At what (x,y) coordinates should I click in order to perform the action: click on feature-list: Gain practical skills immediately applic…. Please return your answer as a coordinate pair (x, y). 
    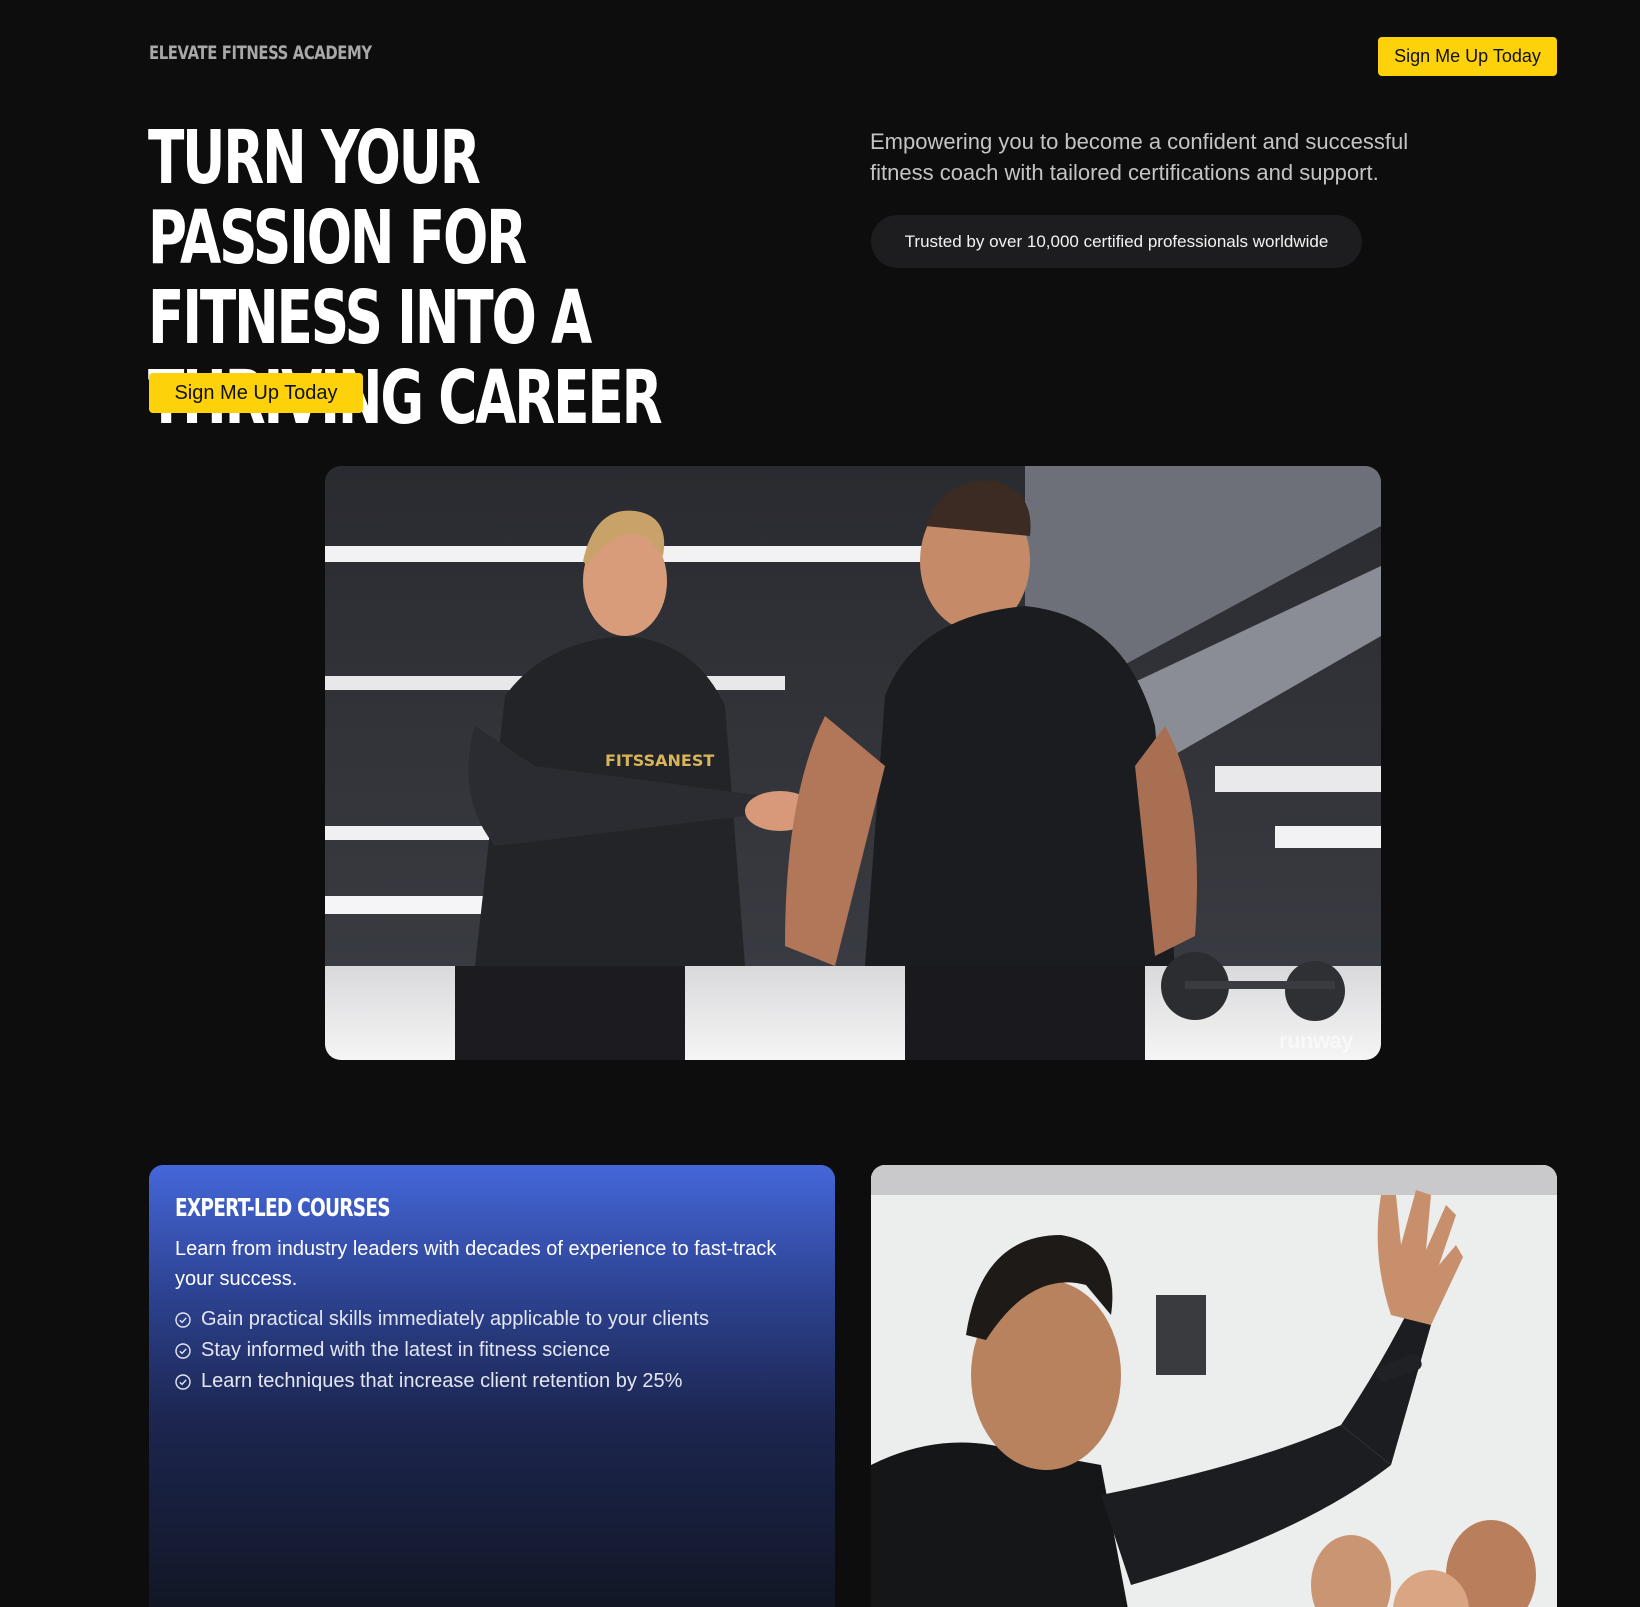
    Looking at the image, I should click on (492, 1350).